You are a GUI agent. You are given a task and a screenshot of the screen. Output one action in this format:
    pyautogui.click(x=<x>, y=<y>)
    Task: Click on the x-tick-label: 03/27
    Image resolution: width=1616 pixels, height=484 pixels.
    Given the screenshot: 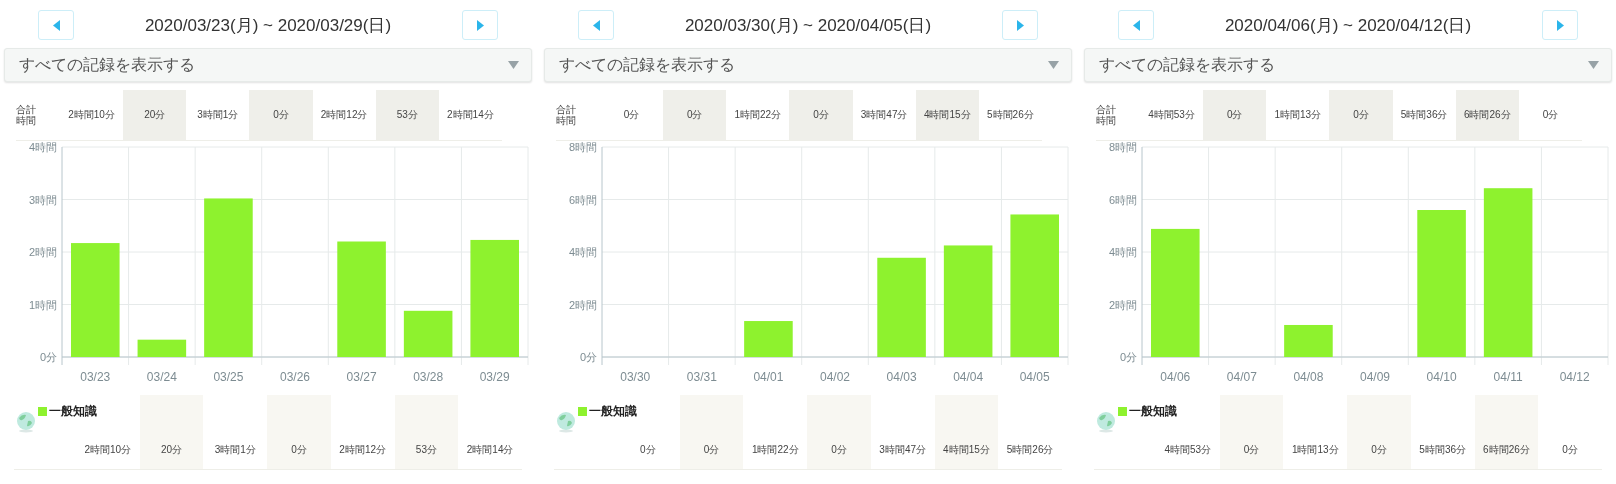 What is the action you would take?
    pyautogui.click(x=361, y=377)
    